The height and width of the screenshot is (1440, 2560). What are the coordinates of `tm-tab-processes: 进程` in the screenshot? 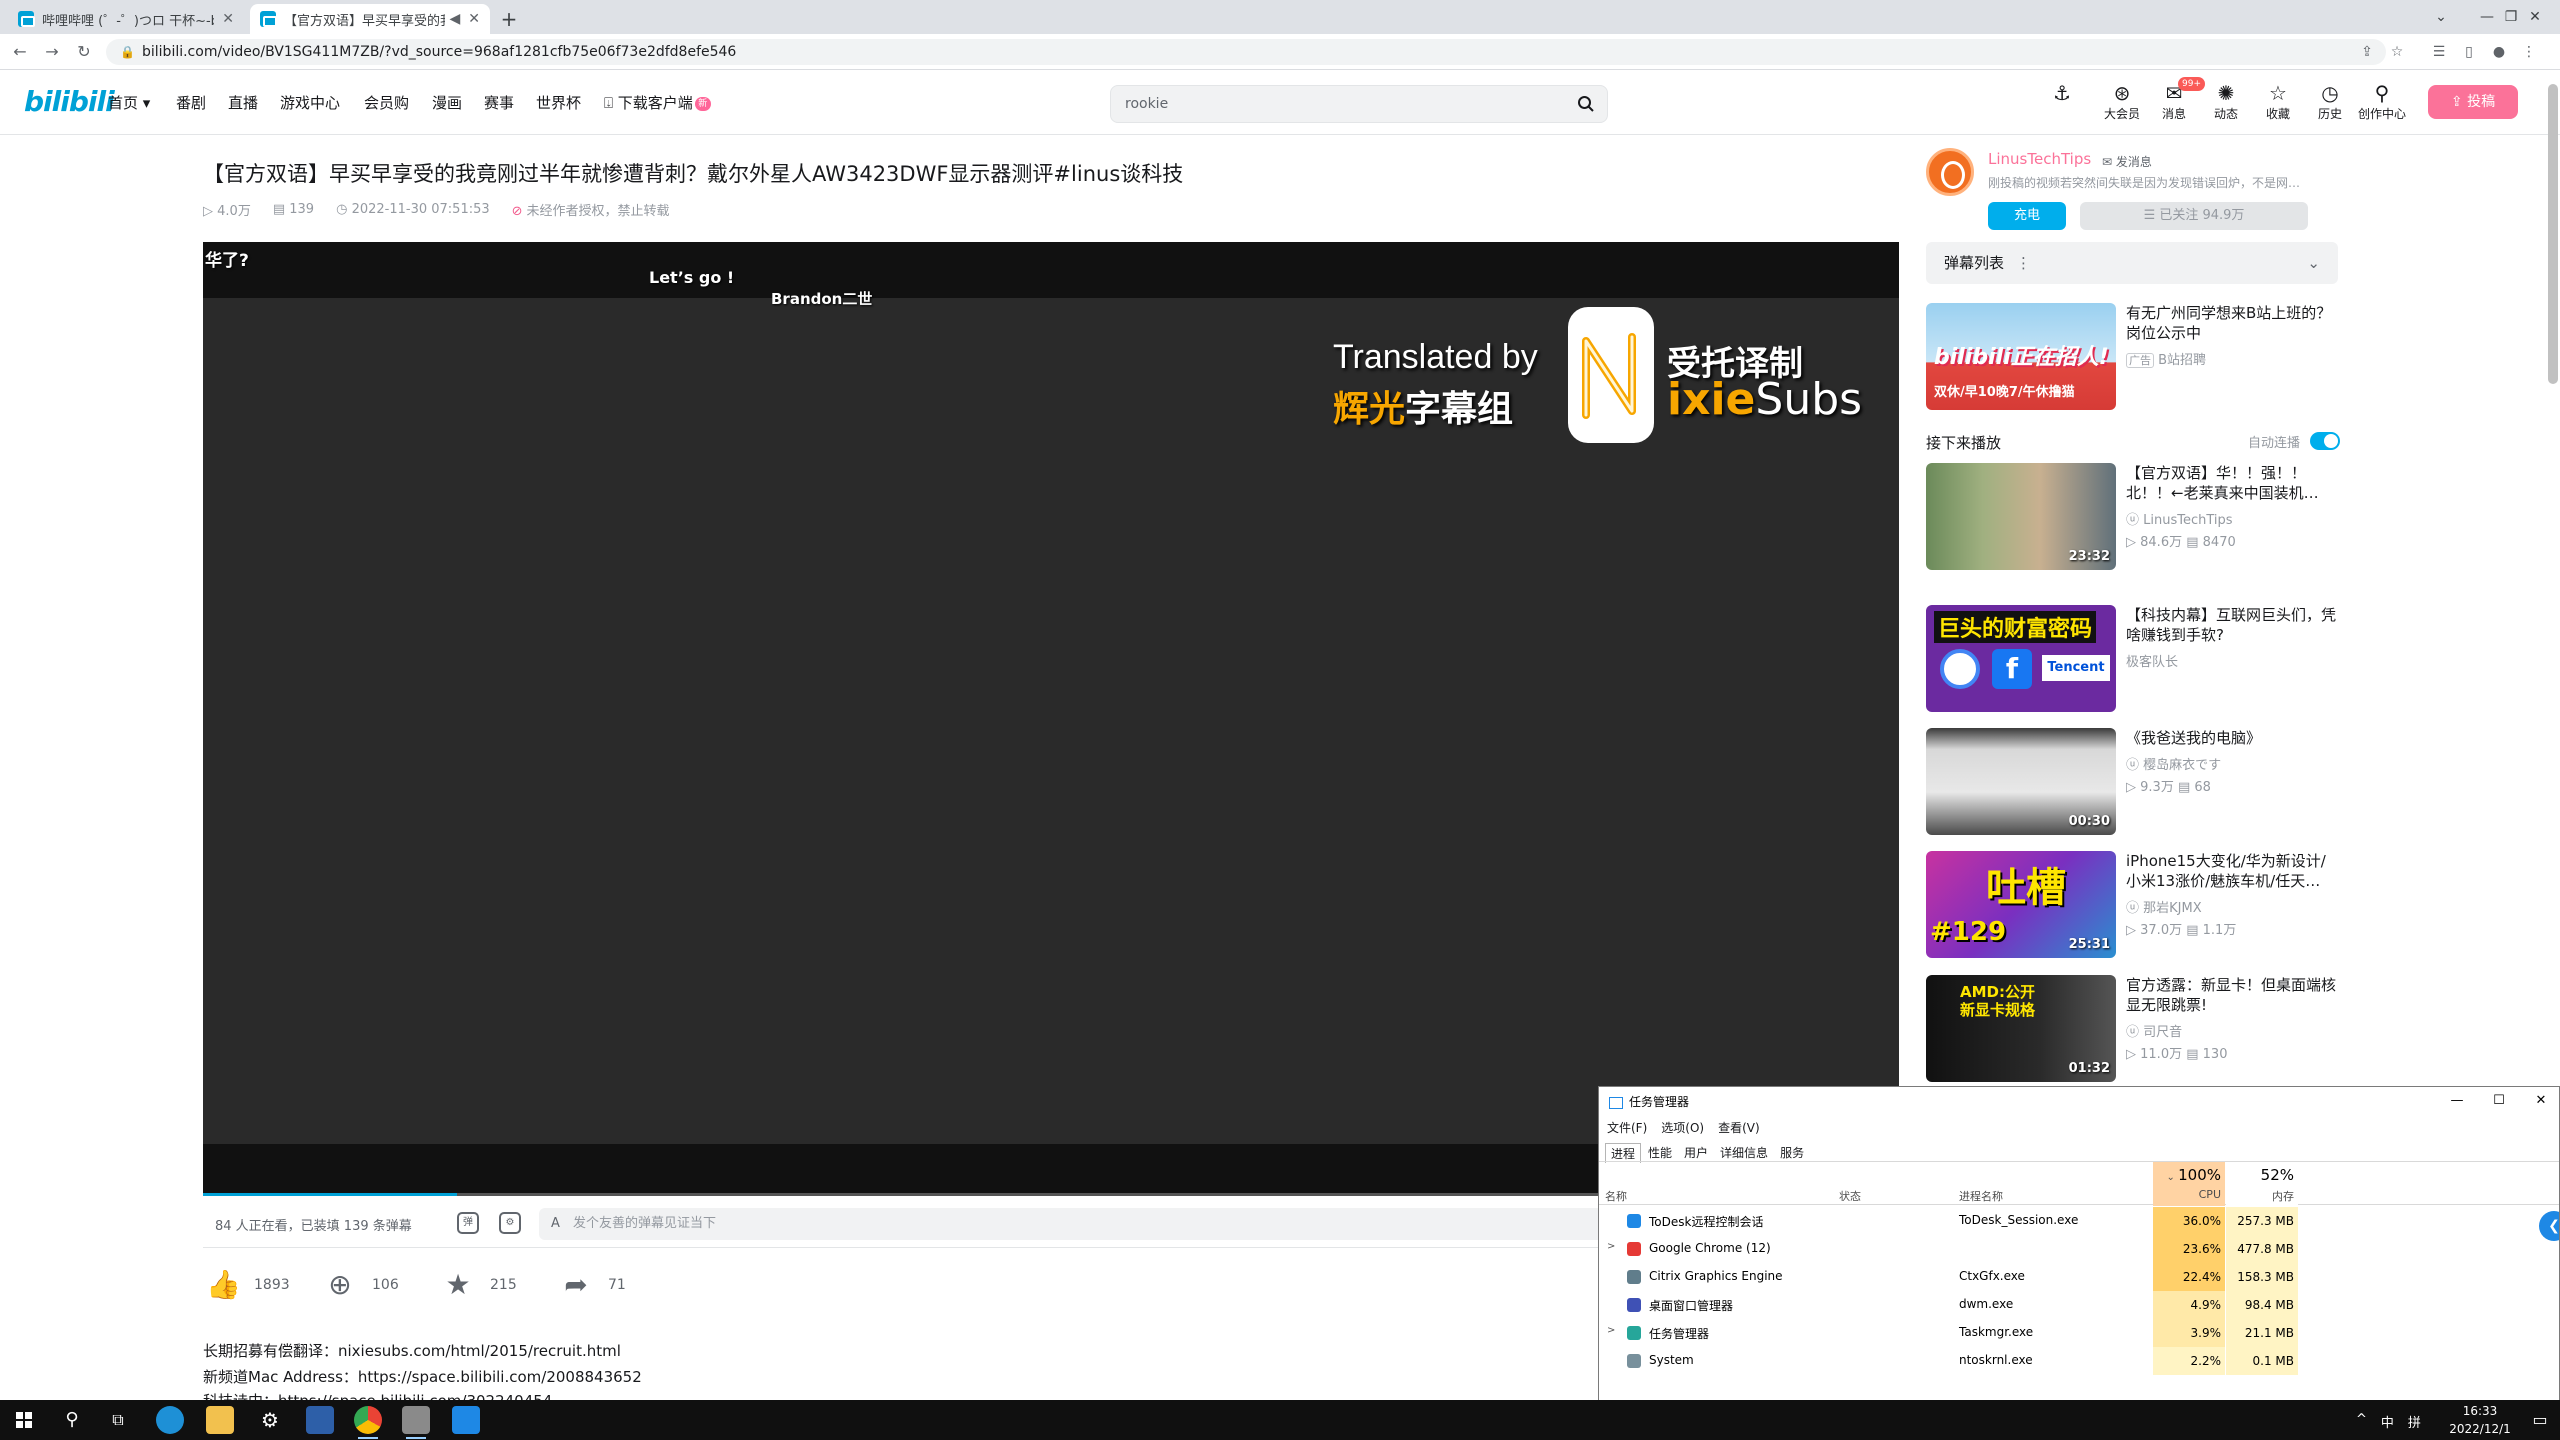 It's located at (1623, 1153).